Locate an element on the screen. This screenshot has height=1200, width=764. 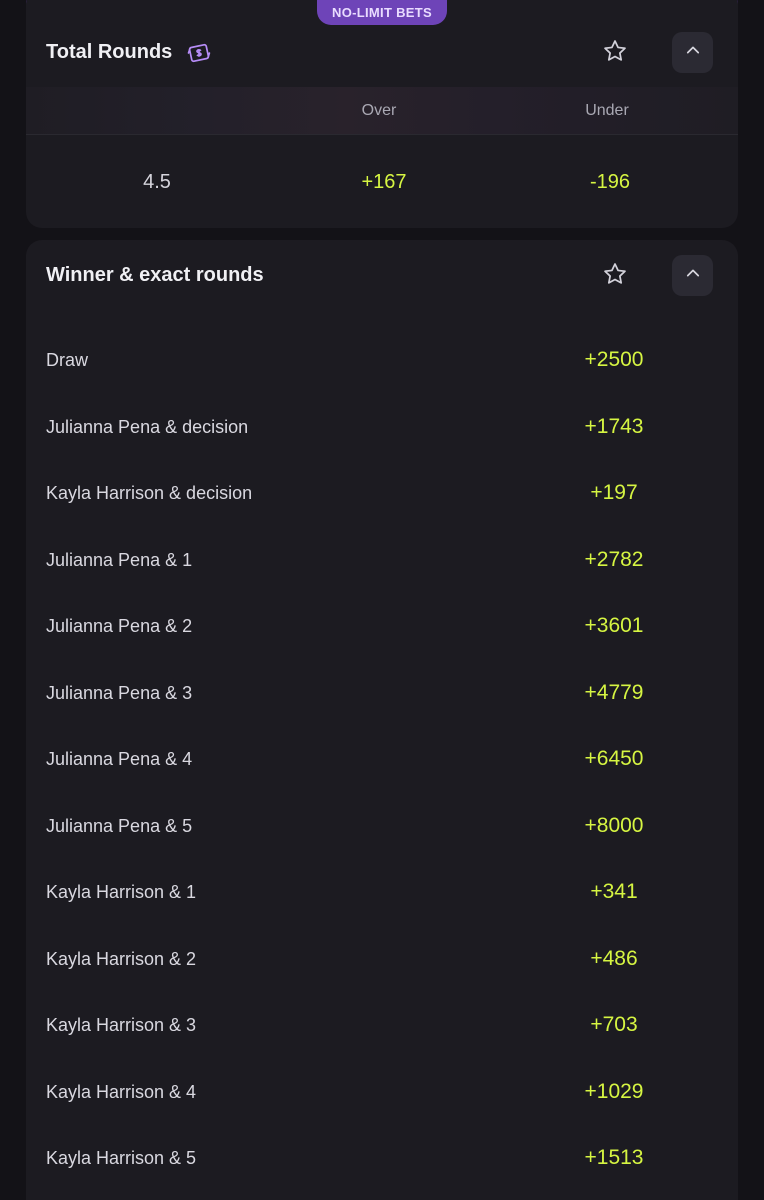
total-rounds-row: 4.5 +167 -196 is located at coordinates (382, 182).